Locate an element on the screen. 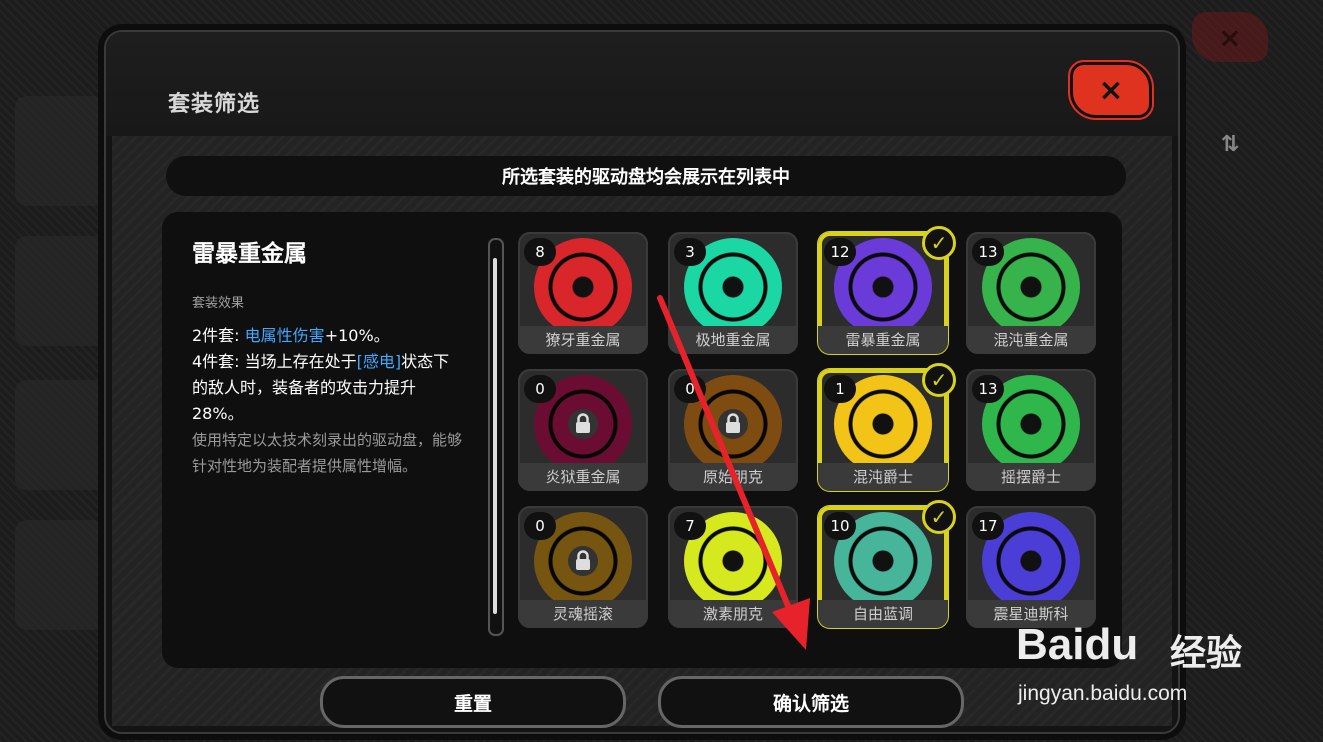 This screenshot has width=1323, height=742. watermark-logo: Baidu is located at coordinates (1077, 644).